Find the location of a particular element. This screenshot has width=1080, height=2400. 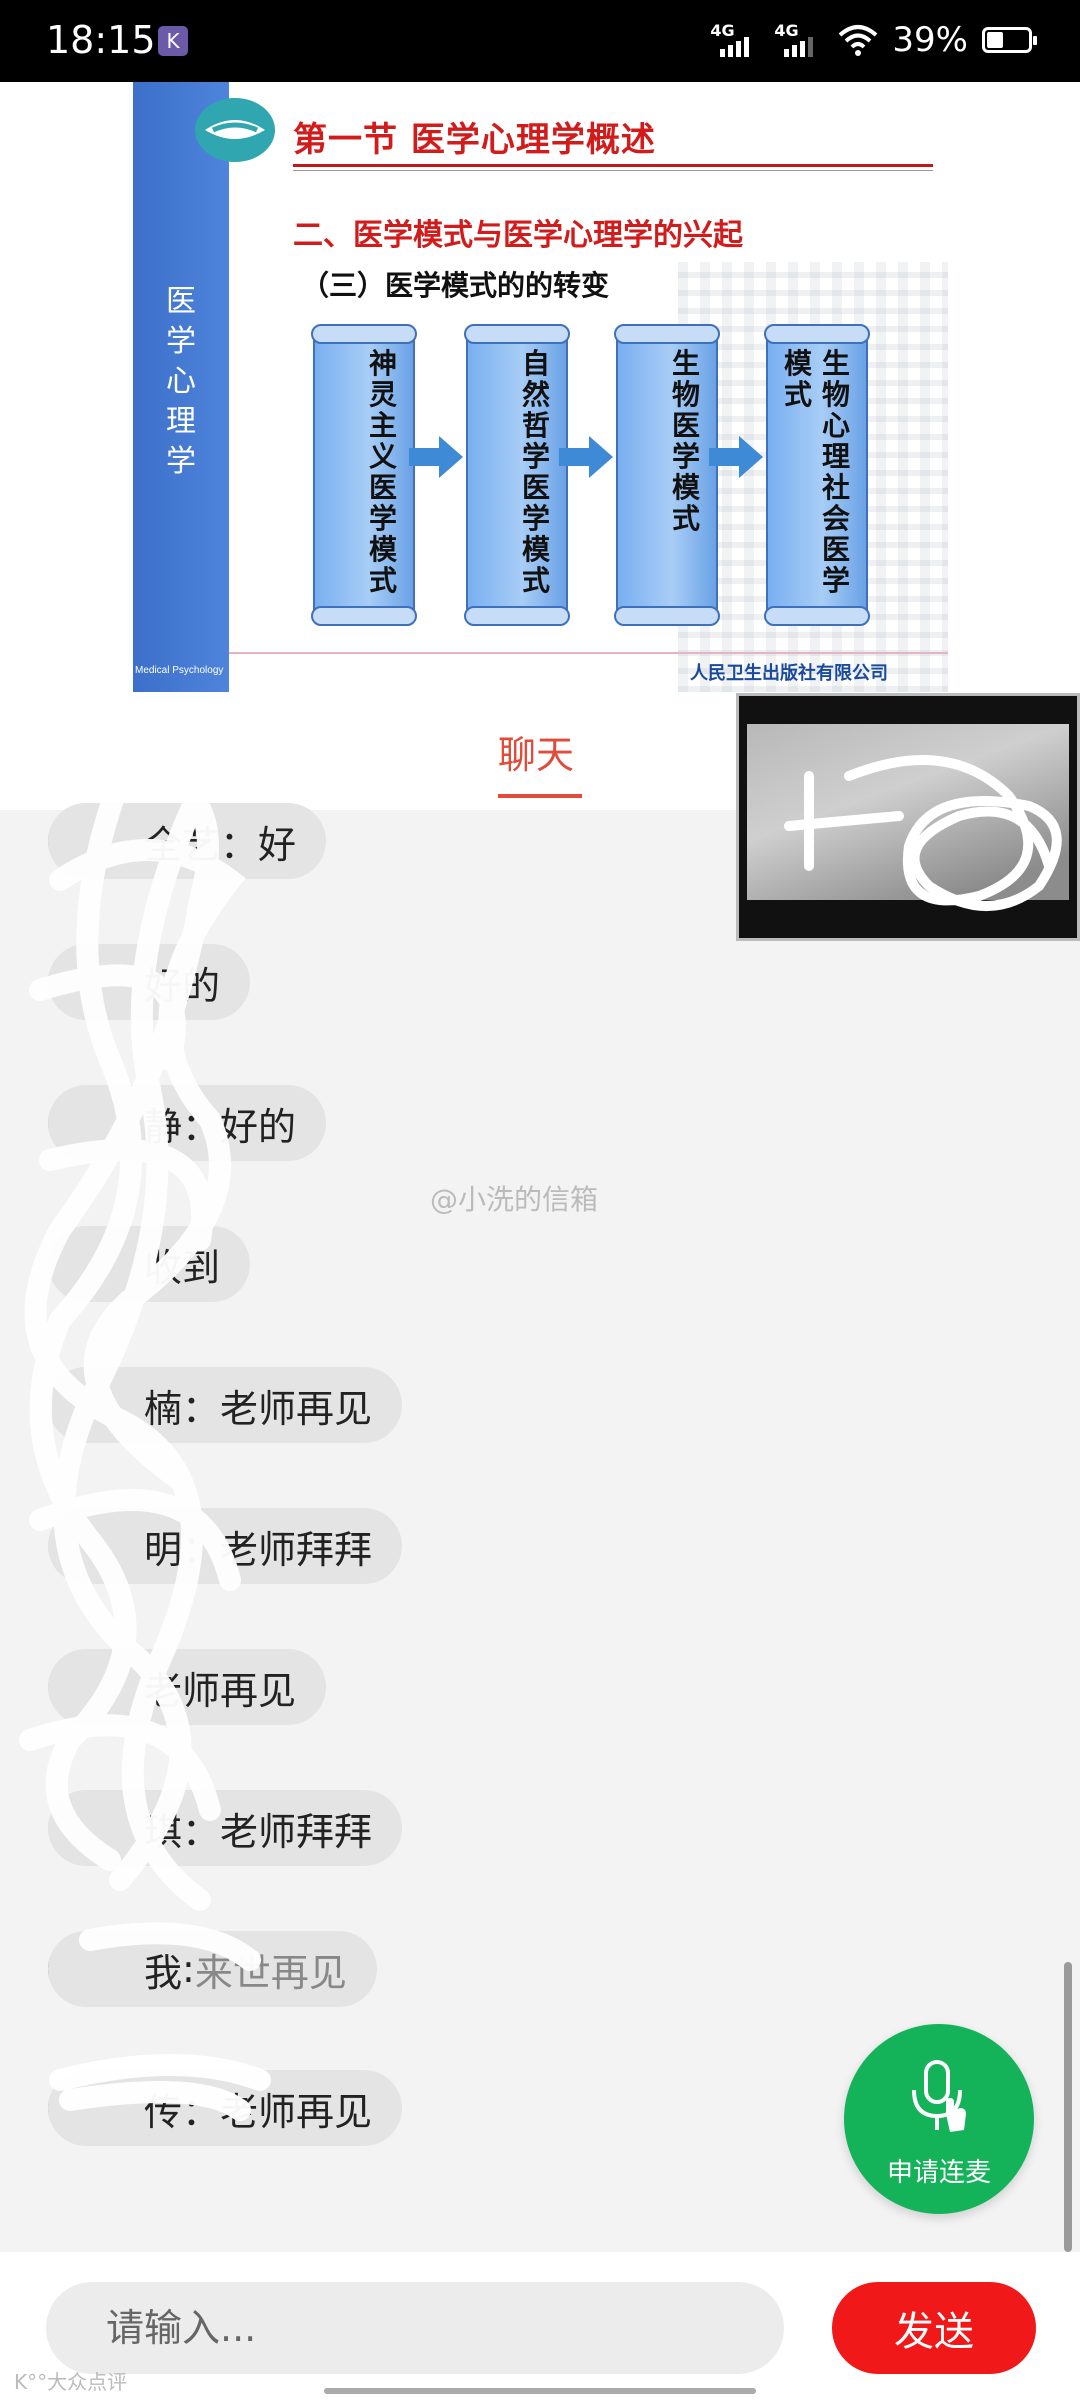

message-bubble: 收到 is located at coordinates (149, 1264).